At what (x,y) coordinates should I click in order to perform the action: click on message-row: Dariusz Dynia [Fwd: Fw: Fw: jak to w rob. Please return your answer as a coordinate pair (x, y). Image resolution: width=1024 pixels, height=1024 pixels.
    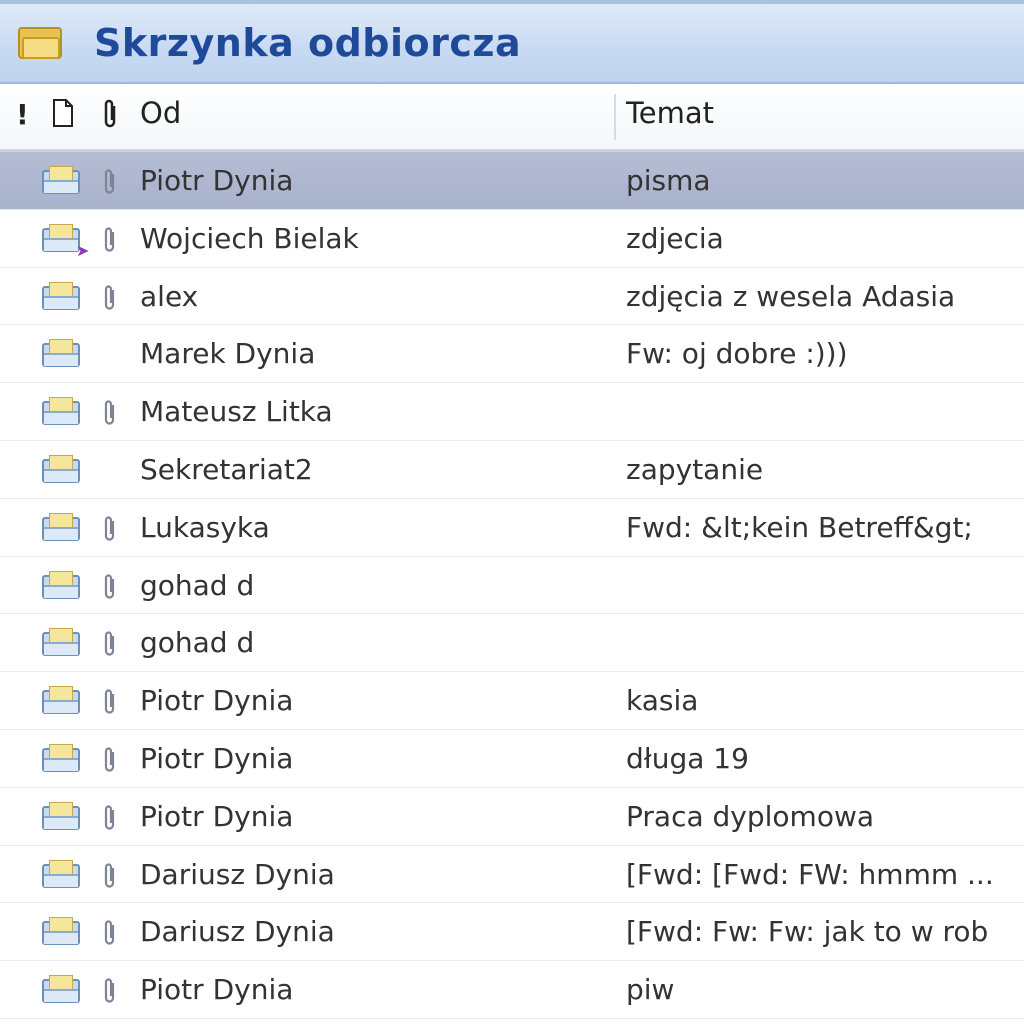
    Looking at the image, I should click on (512, 932).